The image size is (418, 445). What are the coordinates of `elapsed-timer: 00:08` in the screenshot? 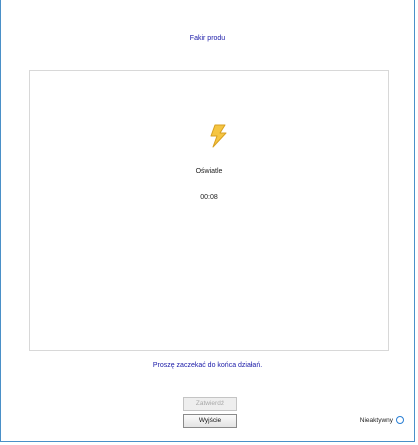 It's located at (209, 197).